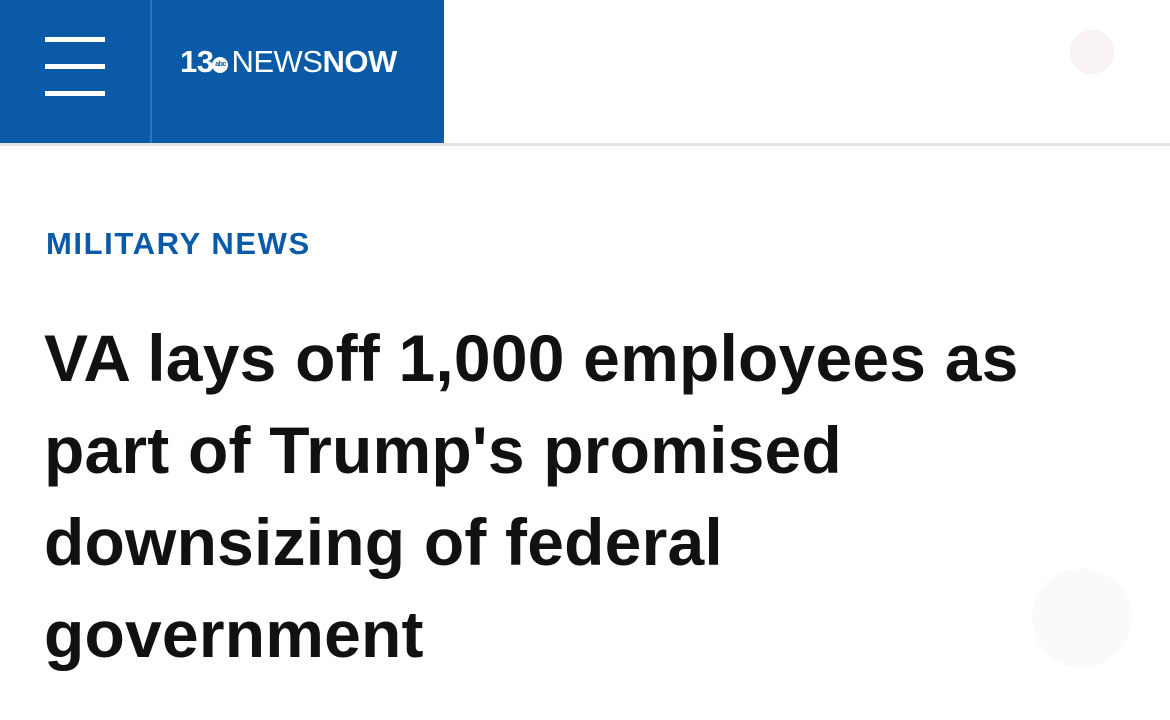  I want to click on weather-widget, so click(1025, 65).